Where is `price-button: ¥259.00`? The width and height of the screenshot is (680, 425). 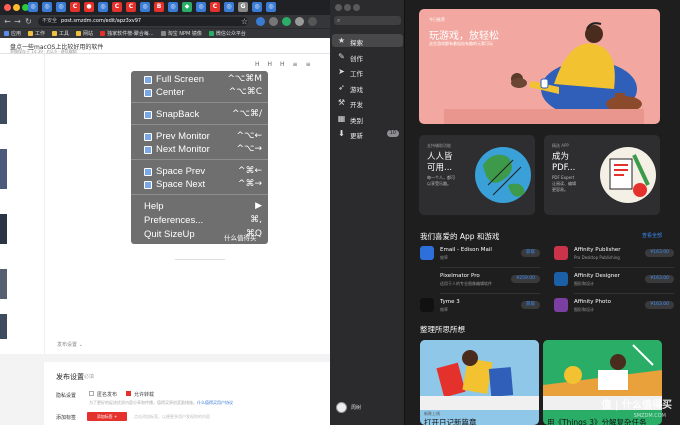
price-button: ¥259.00 is located at coordinates (525, 279).